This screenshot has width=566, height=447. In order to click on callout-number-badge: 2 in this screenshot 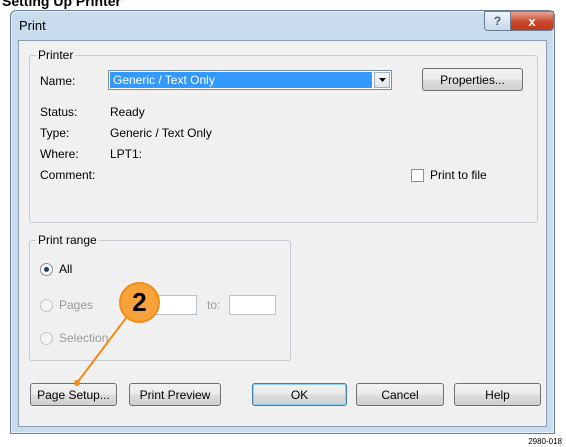, I will do `click(139, 302)`.